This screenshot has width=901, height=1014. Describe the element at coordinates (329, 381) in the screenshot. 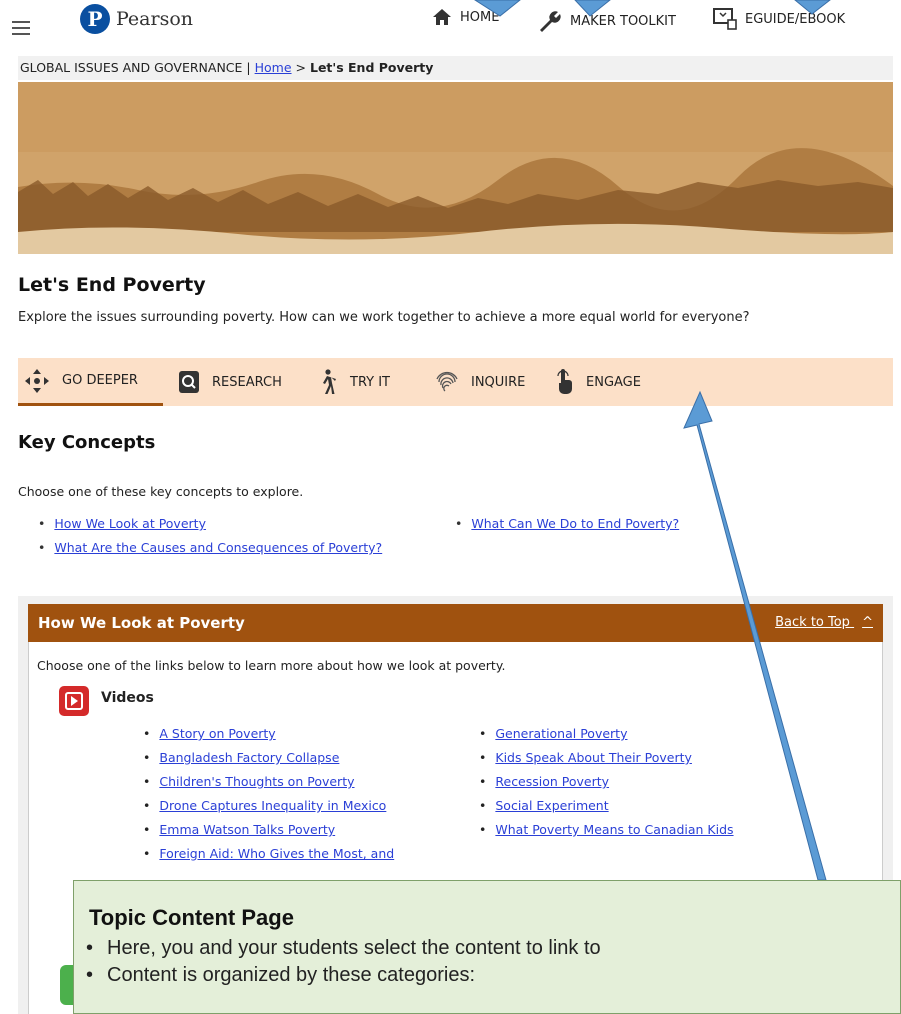

I see `walking-person-icon` at that location.